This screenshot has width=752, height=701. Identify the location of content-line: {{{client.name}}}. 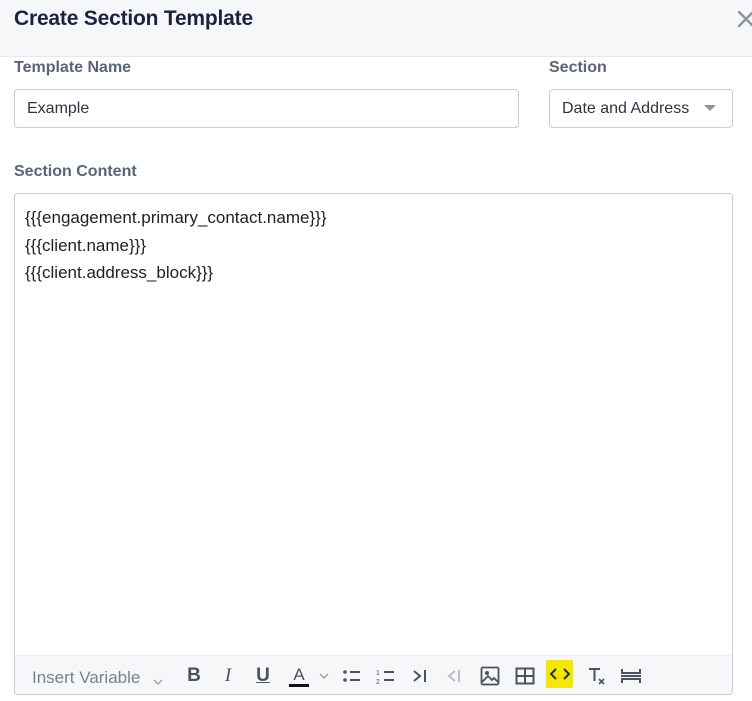
(86, 245).